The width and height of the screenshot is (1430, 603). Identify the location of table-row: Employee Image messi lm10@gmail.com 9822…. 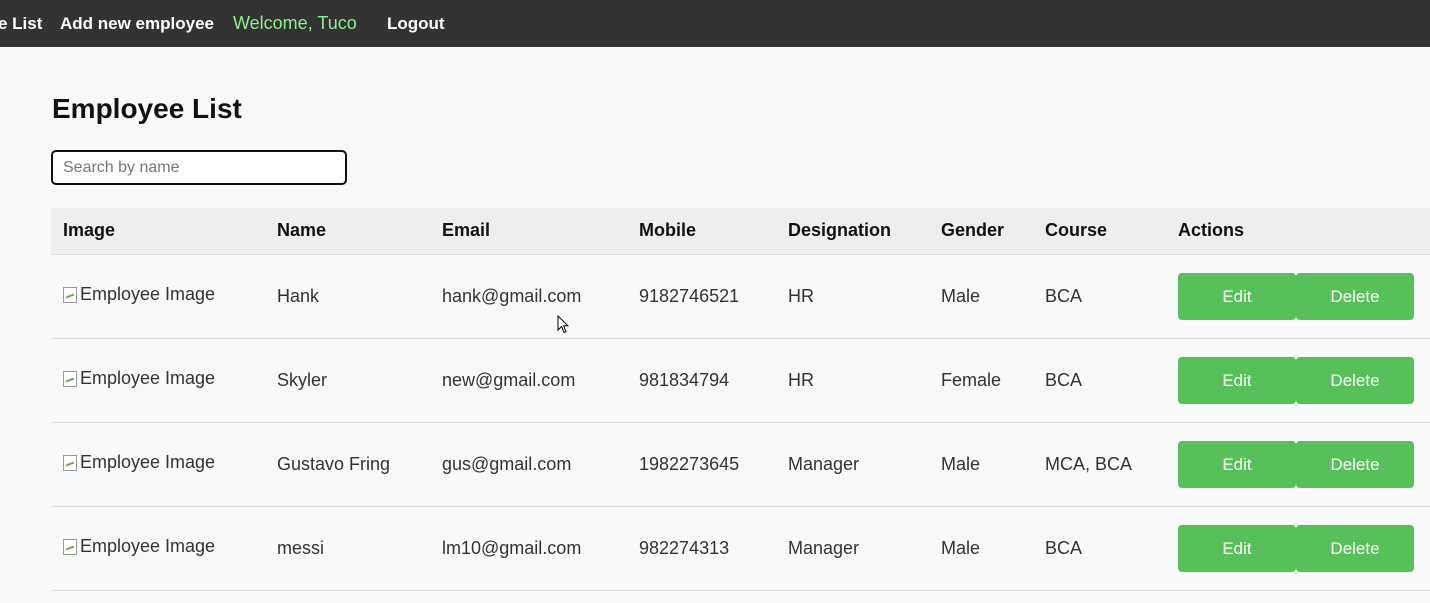
(740, 548).